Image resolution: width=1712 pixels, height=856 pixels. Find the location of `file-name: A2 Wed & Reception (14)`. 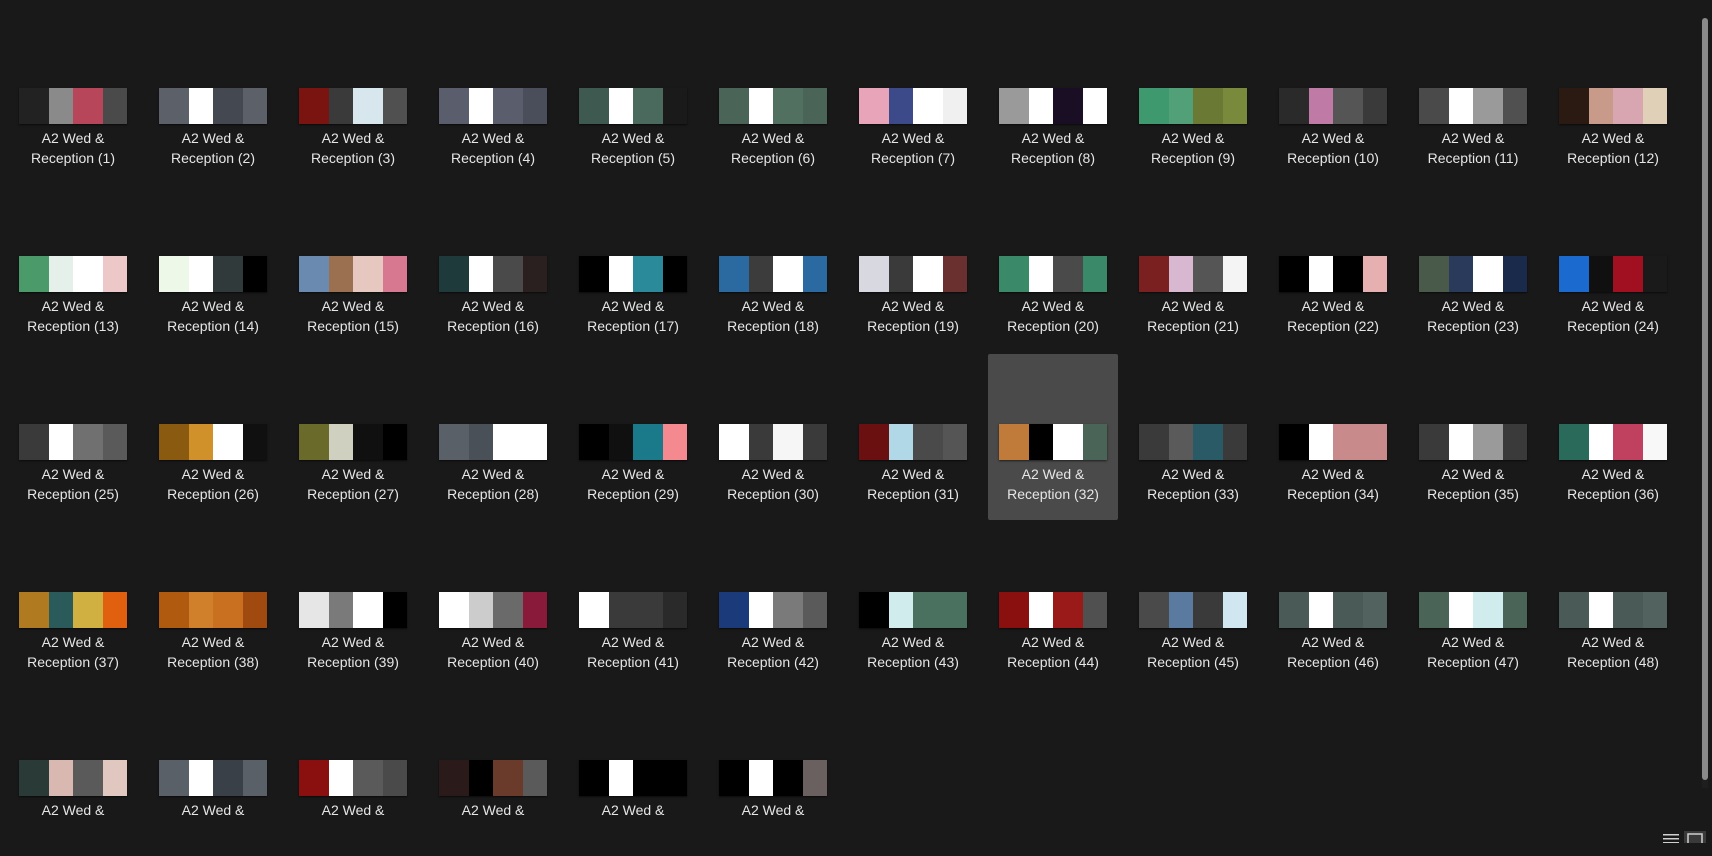

file-name: A2 Wed & Reception (14) is located at coordinates (213, 316).